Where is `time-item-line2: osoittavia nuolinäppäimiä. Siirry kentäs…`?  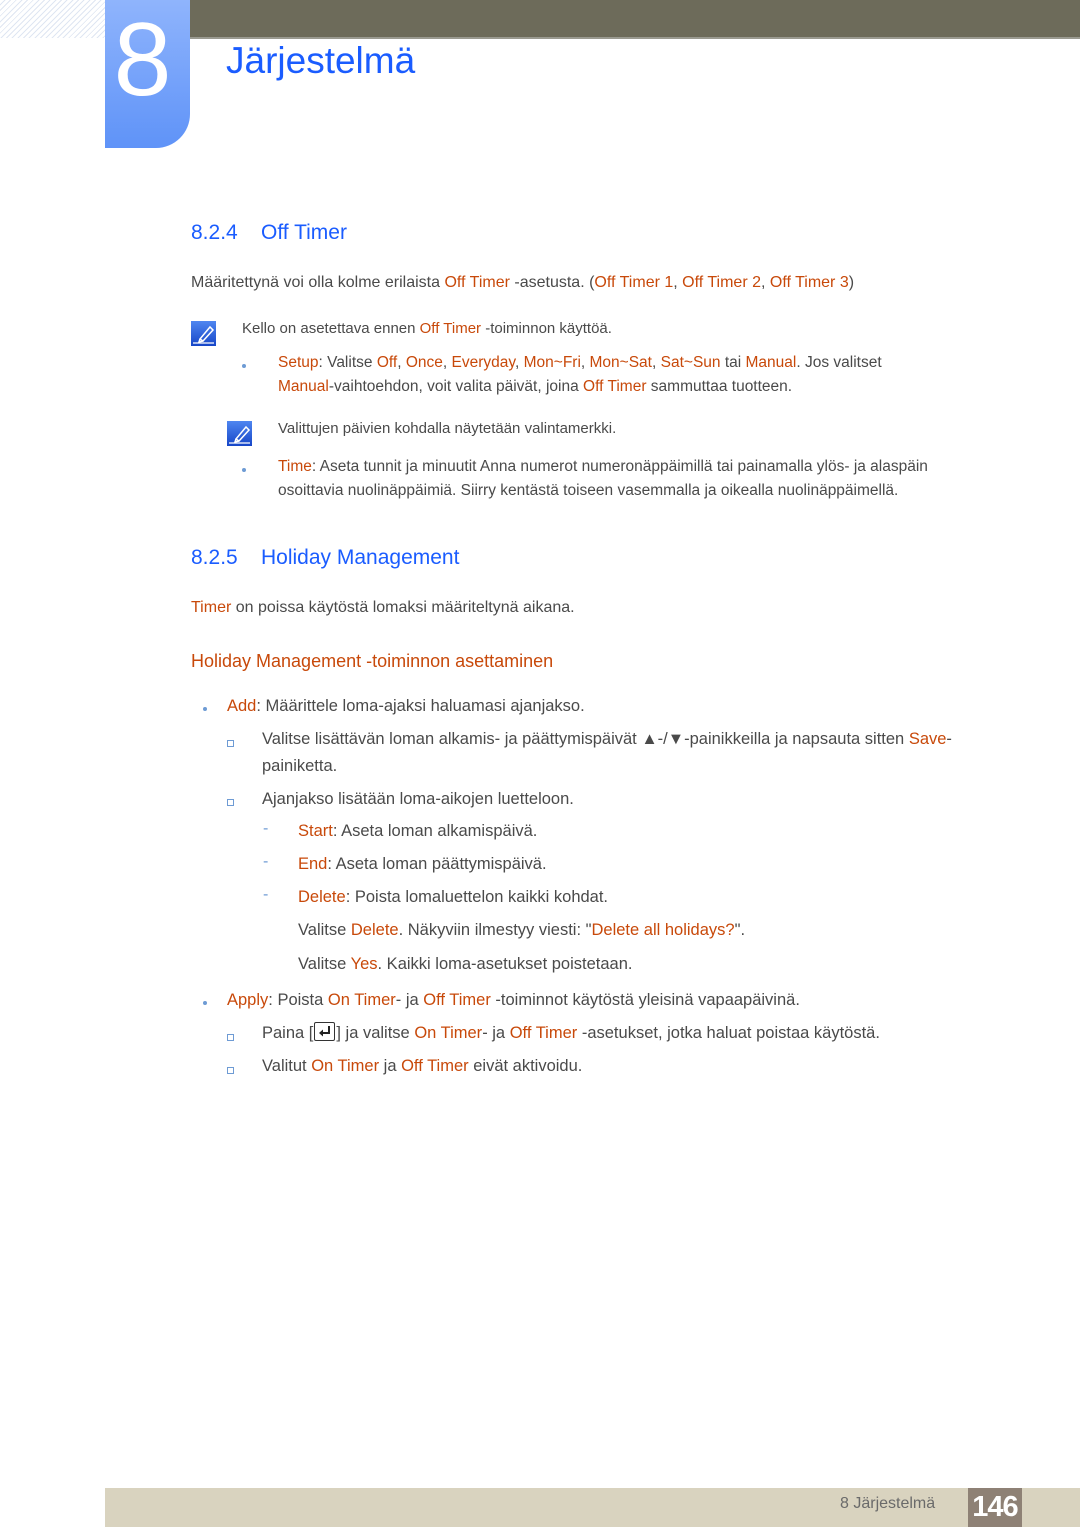
time-item-line2: osoittavia nuolinäppäimiä. Siirry kentäs… is located at coordinates (588, 490).